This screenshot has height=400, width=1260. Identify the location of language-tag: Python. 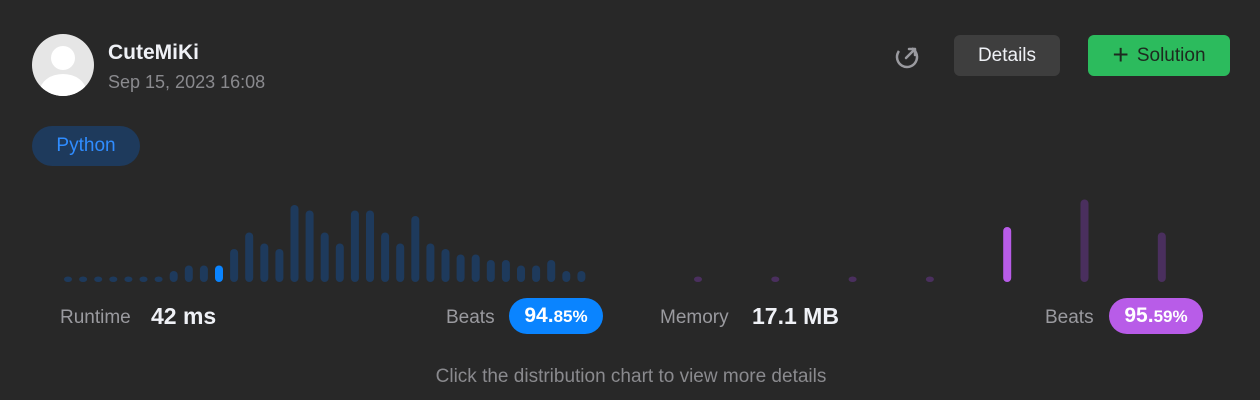
(86, 146).